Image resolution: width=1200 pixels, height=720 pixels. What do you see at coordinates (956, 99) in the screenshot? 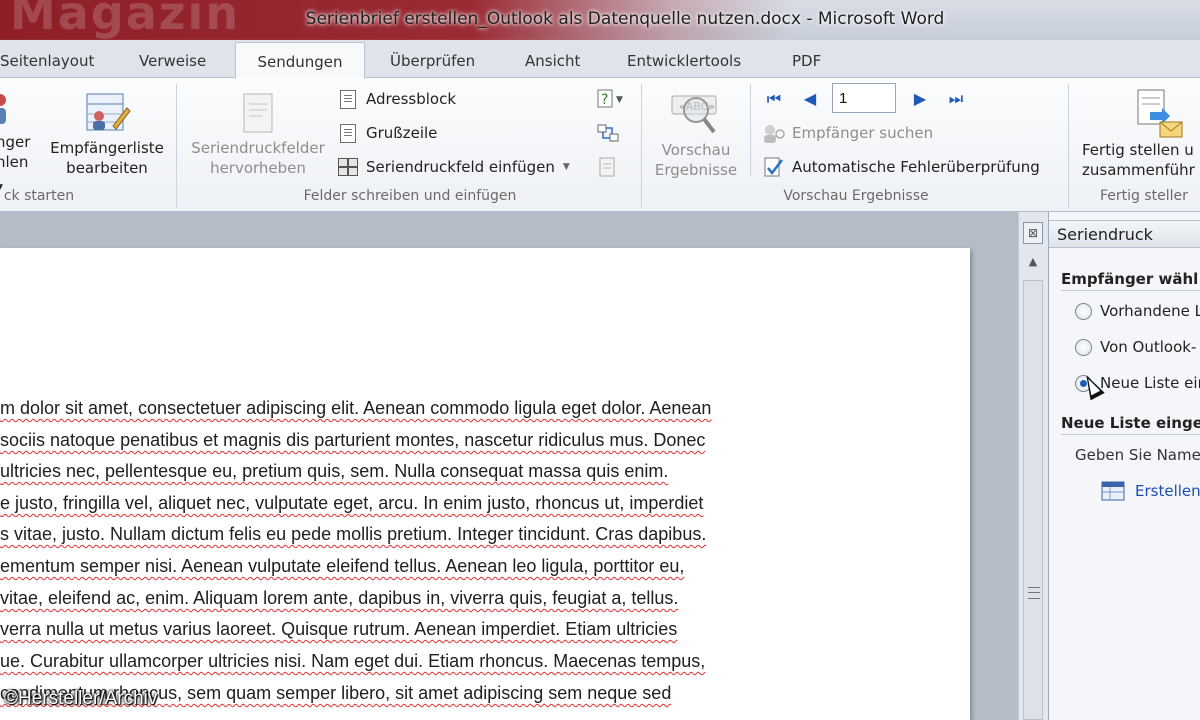
I see `last-record-icon: ⏭` at bounding box center [956, 99].